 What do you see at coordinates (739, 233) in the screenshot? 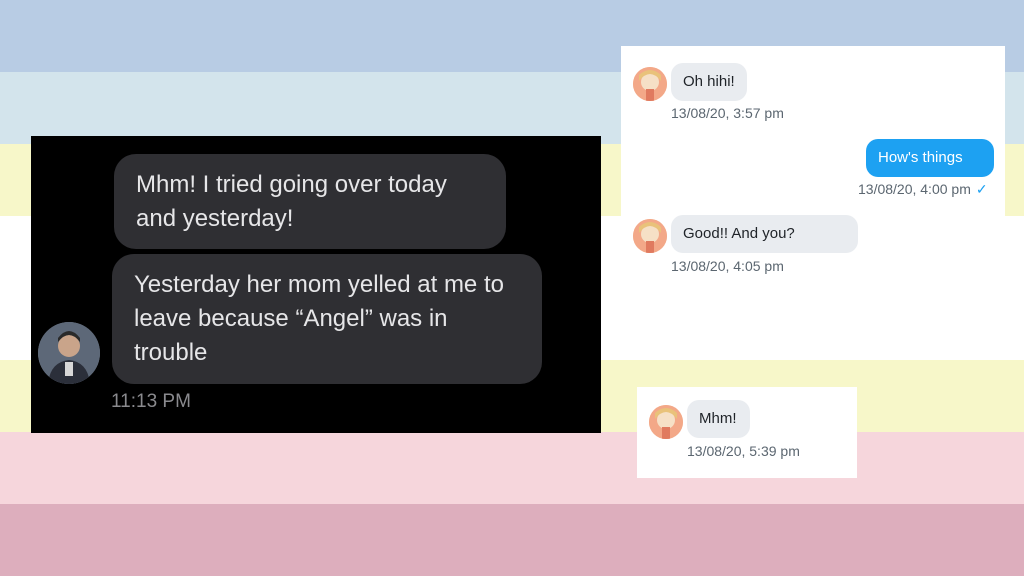
I see `light-message-text-3: Good!! And you?` at bounding box center [739, 233].